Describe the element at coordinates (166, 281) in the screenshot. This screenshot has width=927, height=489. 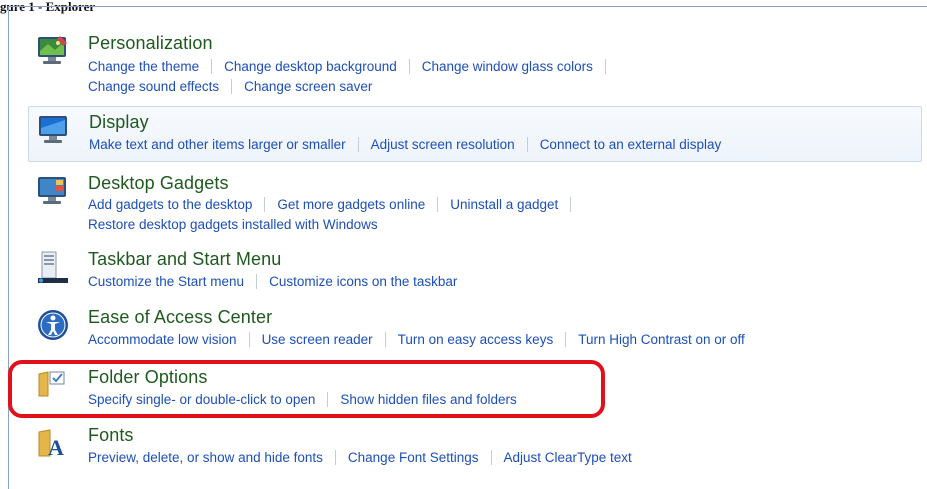
I see `link-customize-start-menu: Customize the Start menu` at that location.